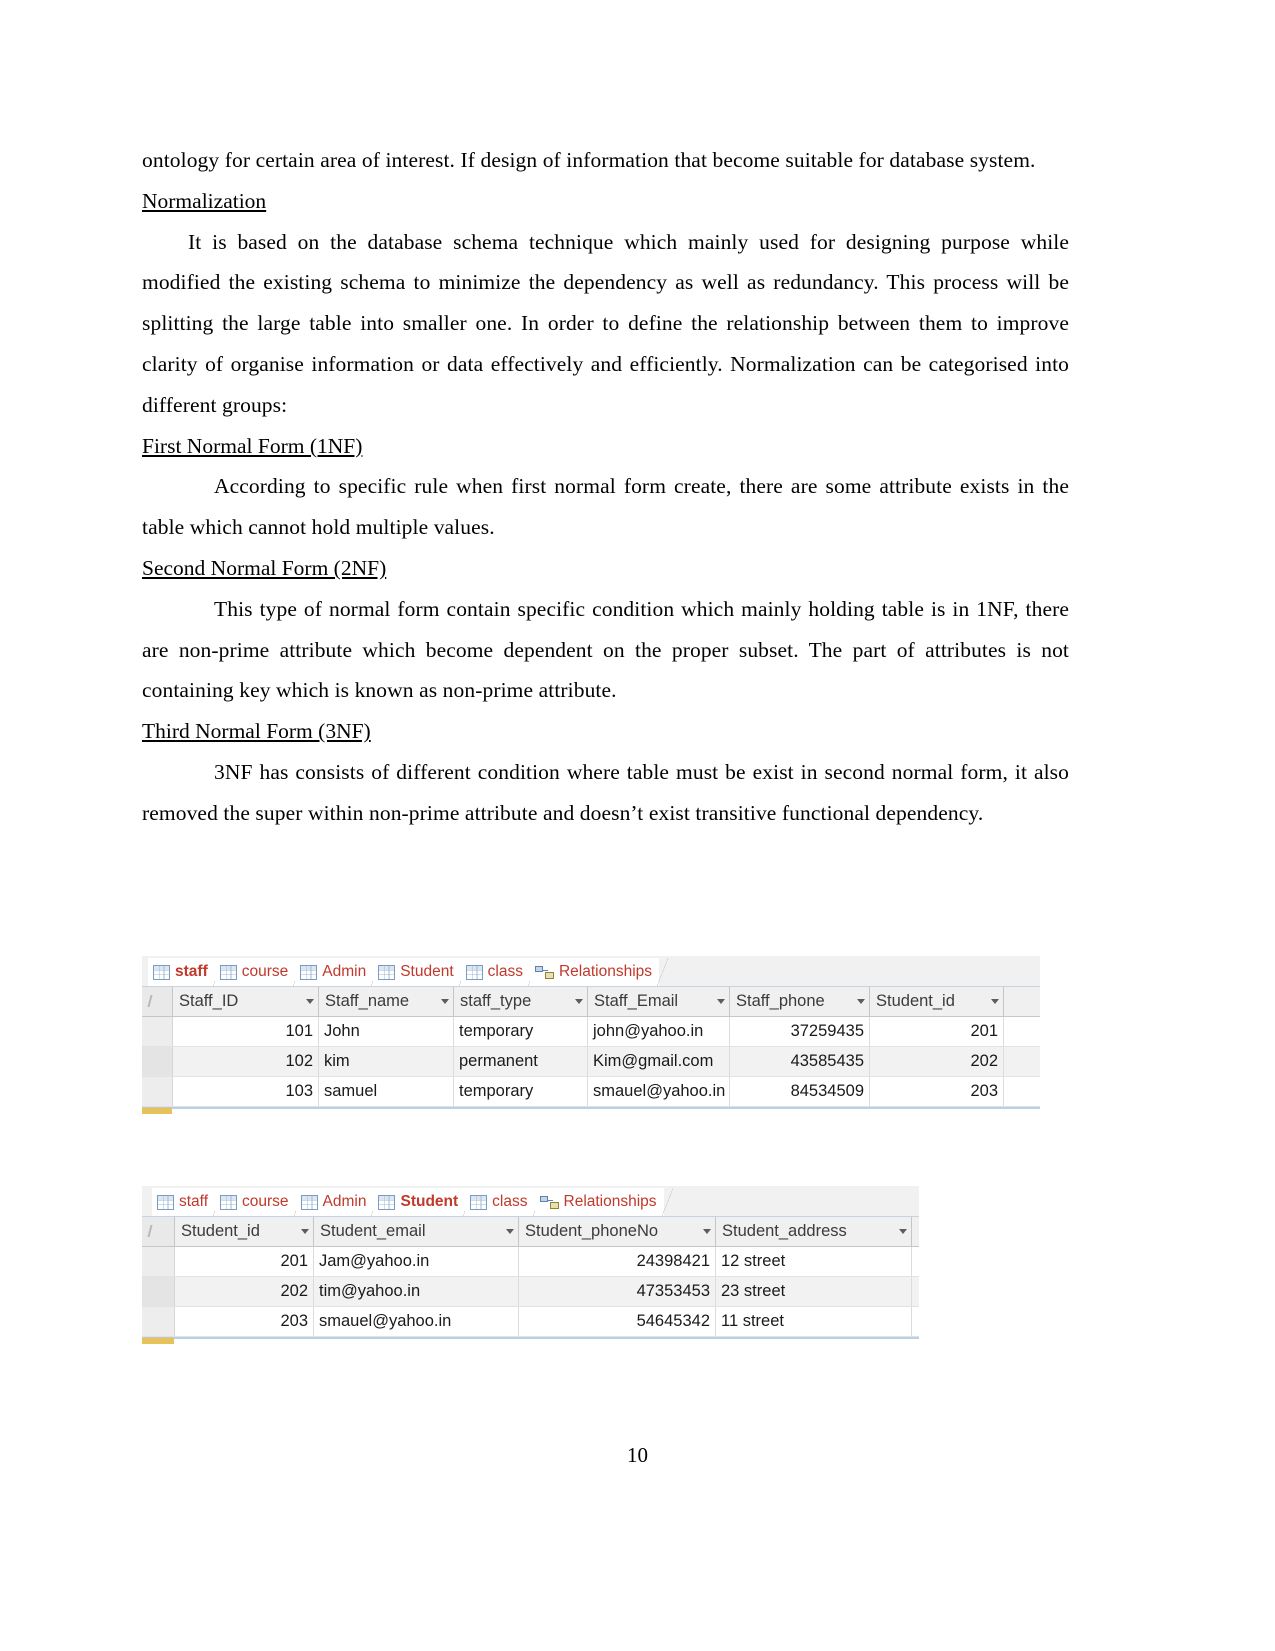 This screenshot has height=1651, width=1275. What do you see at coordinates (256, 731) in the screenshot?
I see `heading-third-normal-form: Third Normal Form (3NF)` at bounding box center [256, 731].